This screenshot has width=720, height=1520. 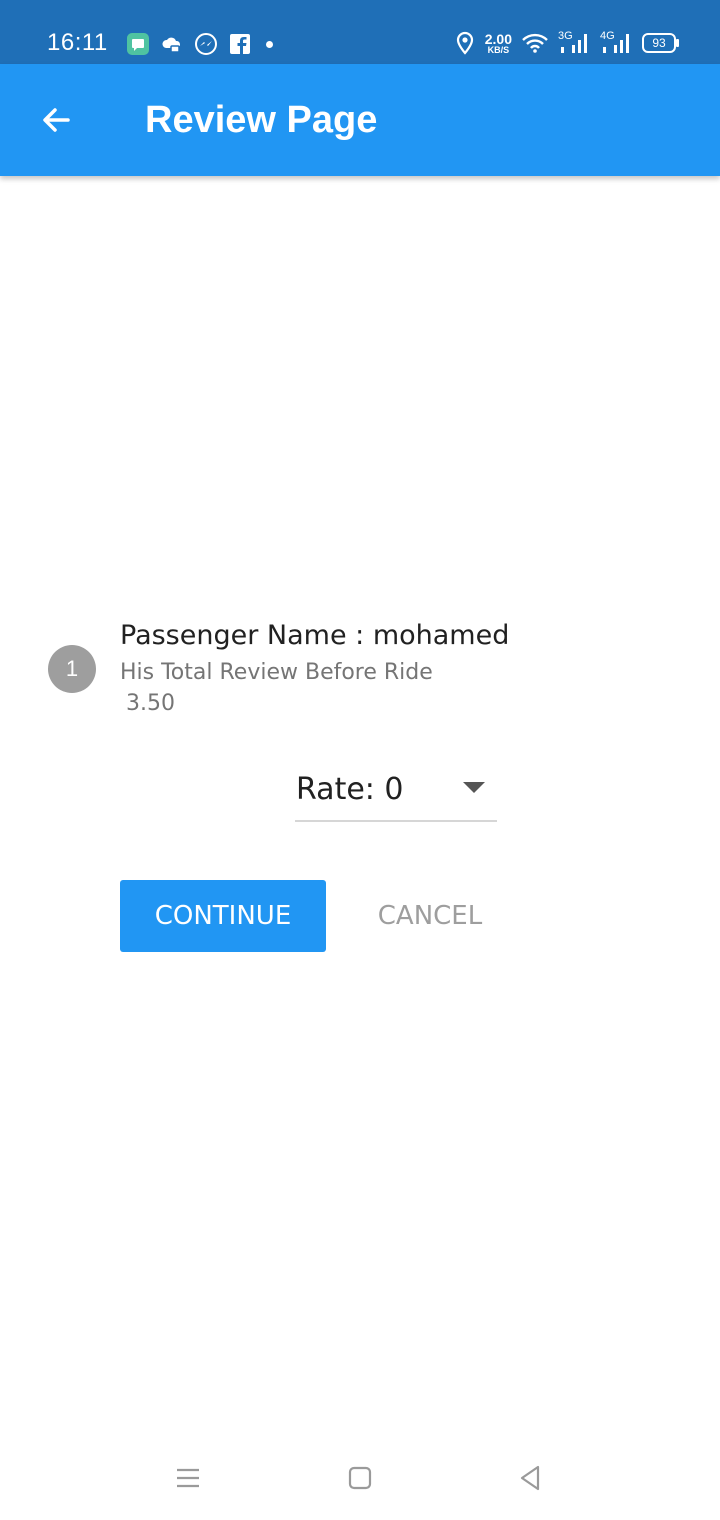 I want to click on rate-dropdown: Rate: 0, so click(x=396, y=792).